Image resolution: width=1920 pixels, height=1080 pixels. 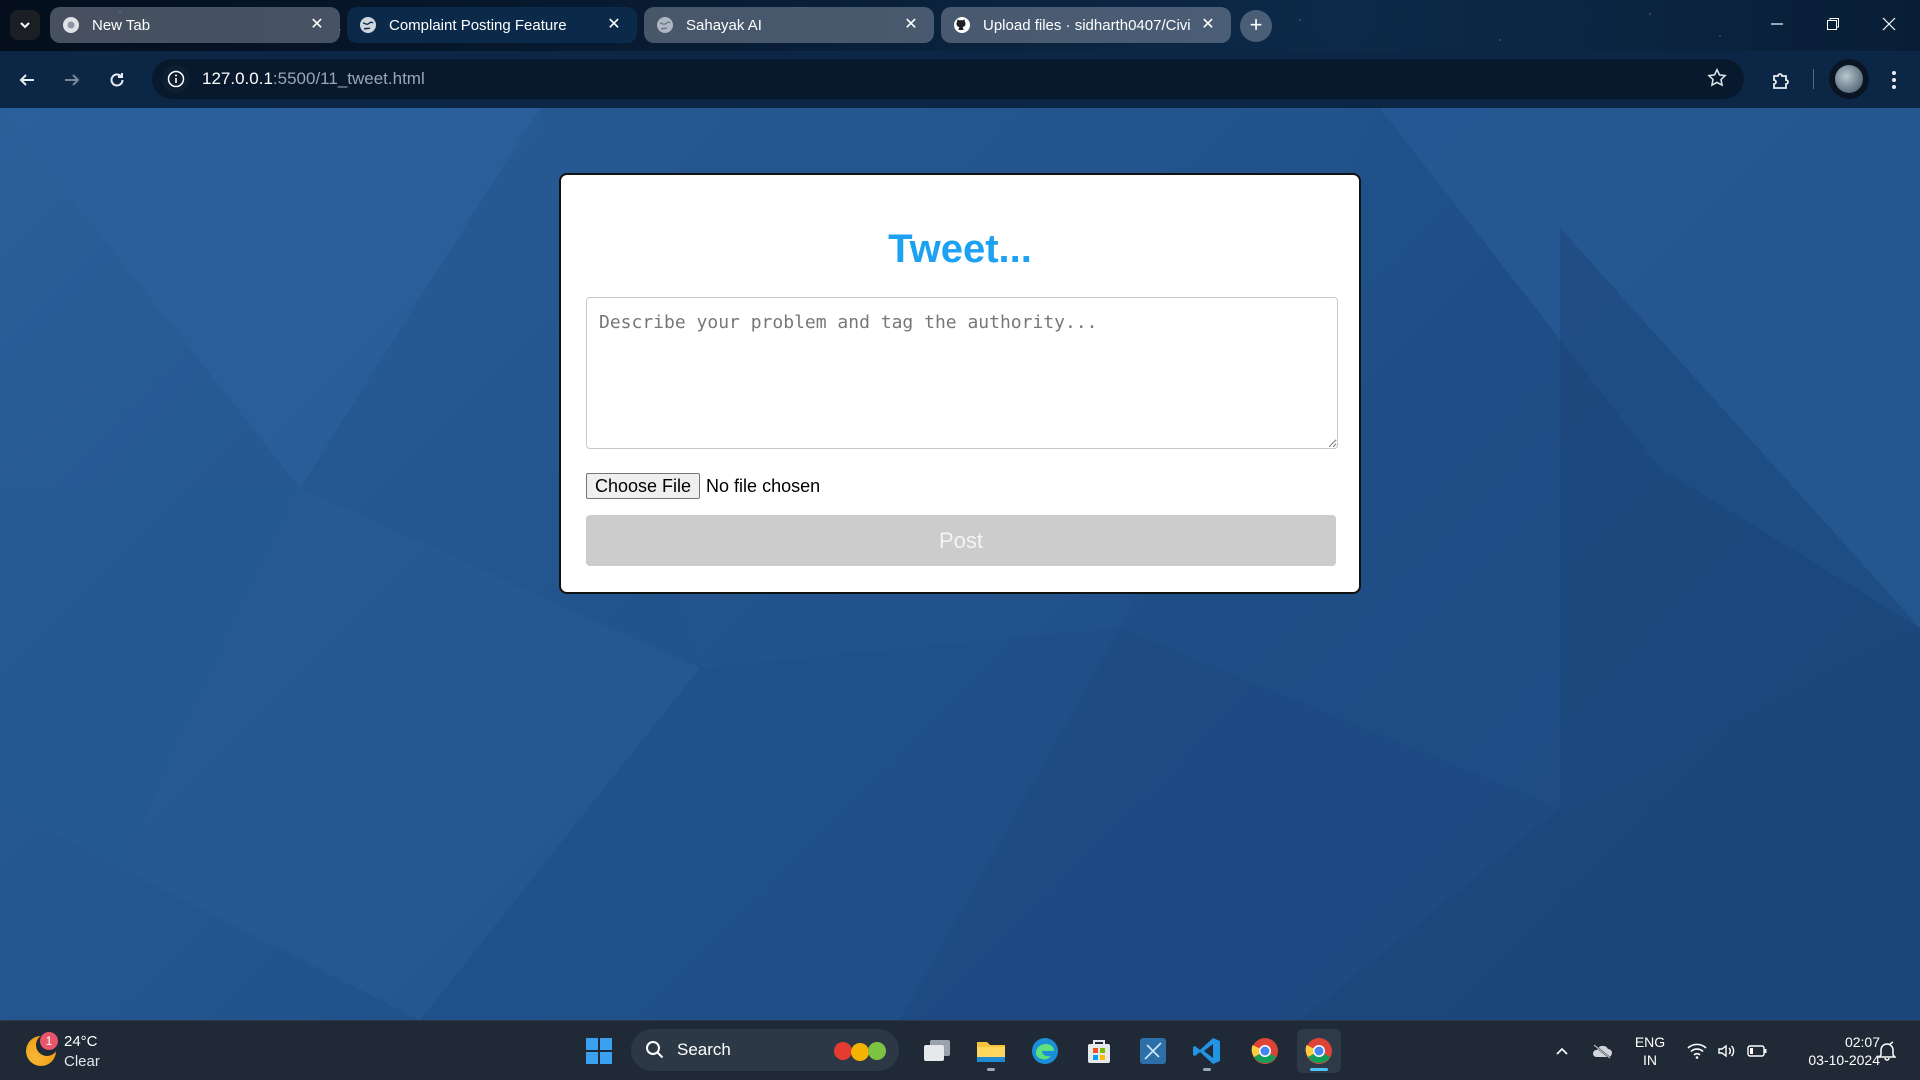 I want to click on language-indicator: ENG IN, so click(x=1650, y=1051).